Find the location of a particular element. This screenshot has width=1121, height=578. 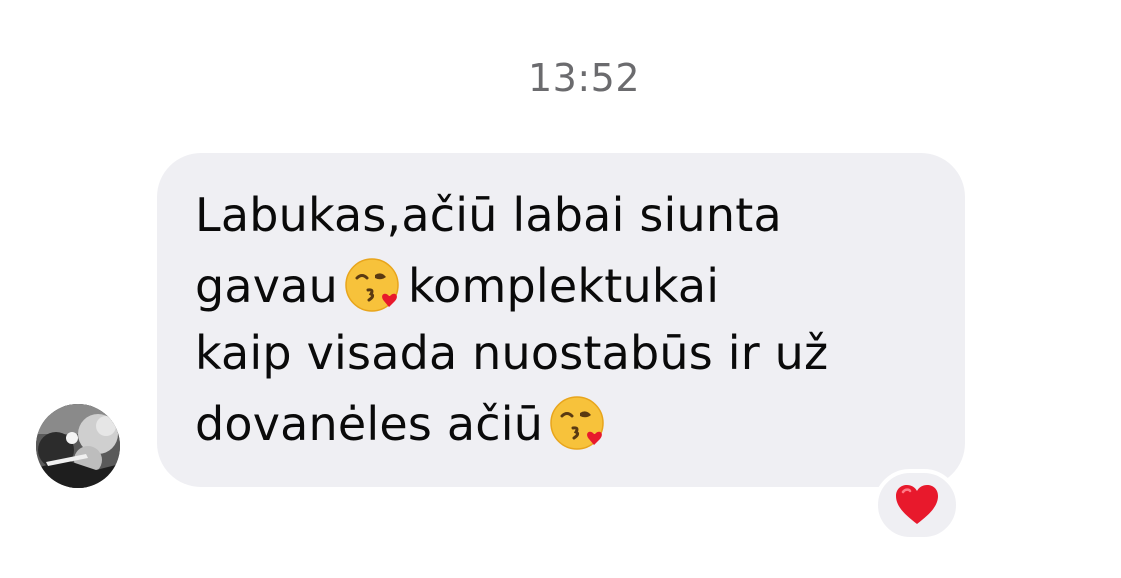

message-line-3: kaip visada nuostabūs ir už is located at coordinates (512, 353).